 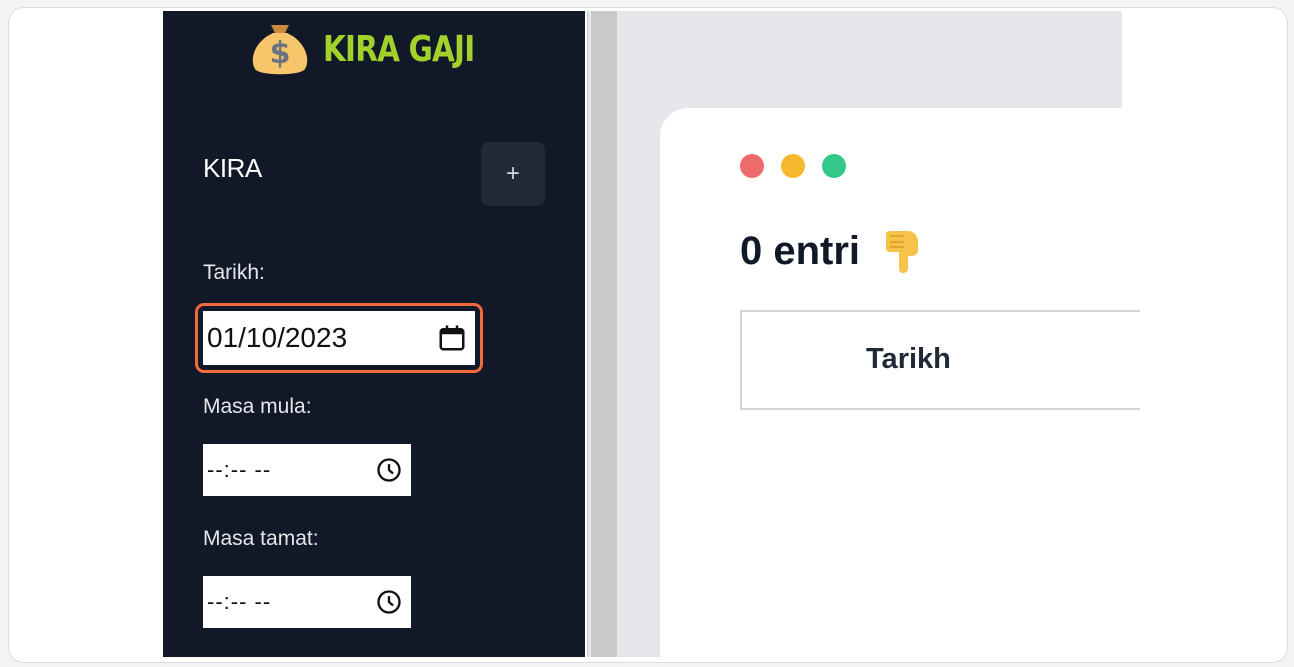 What do you see at coordinates (307, 470) in the screenshot?
I see `start-time-field: --:-- --` at bounding box center [307, 470].